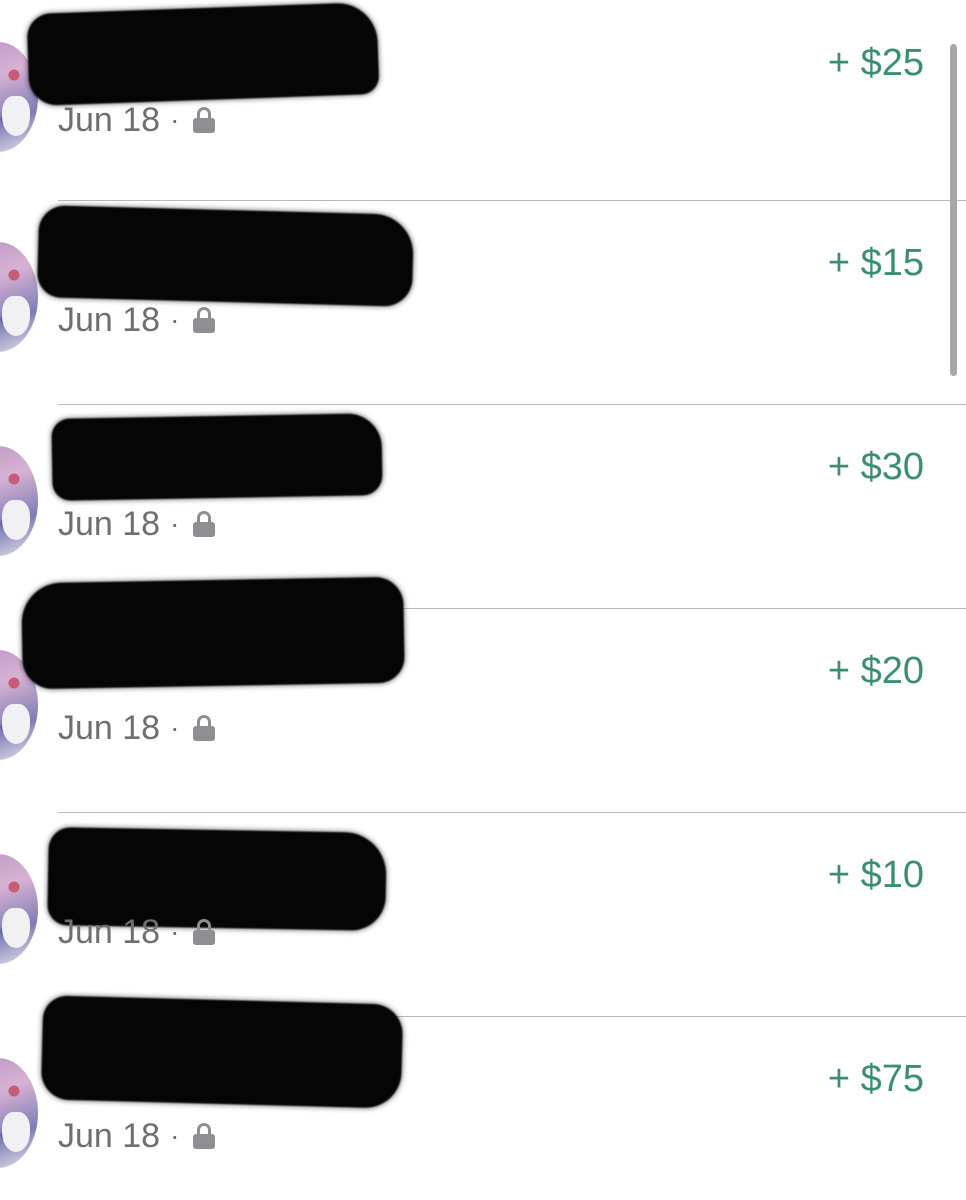 This screenshot has width=966, height=1200. What do you see at coordinates (875, 1079) in the screenshot?
I see `transaction-amount: + $75` at bounding box center [875, 1079].